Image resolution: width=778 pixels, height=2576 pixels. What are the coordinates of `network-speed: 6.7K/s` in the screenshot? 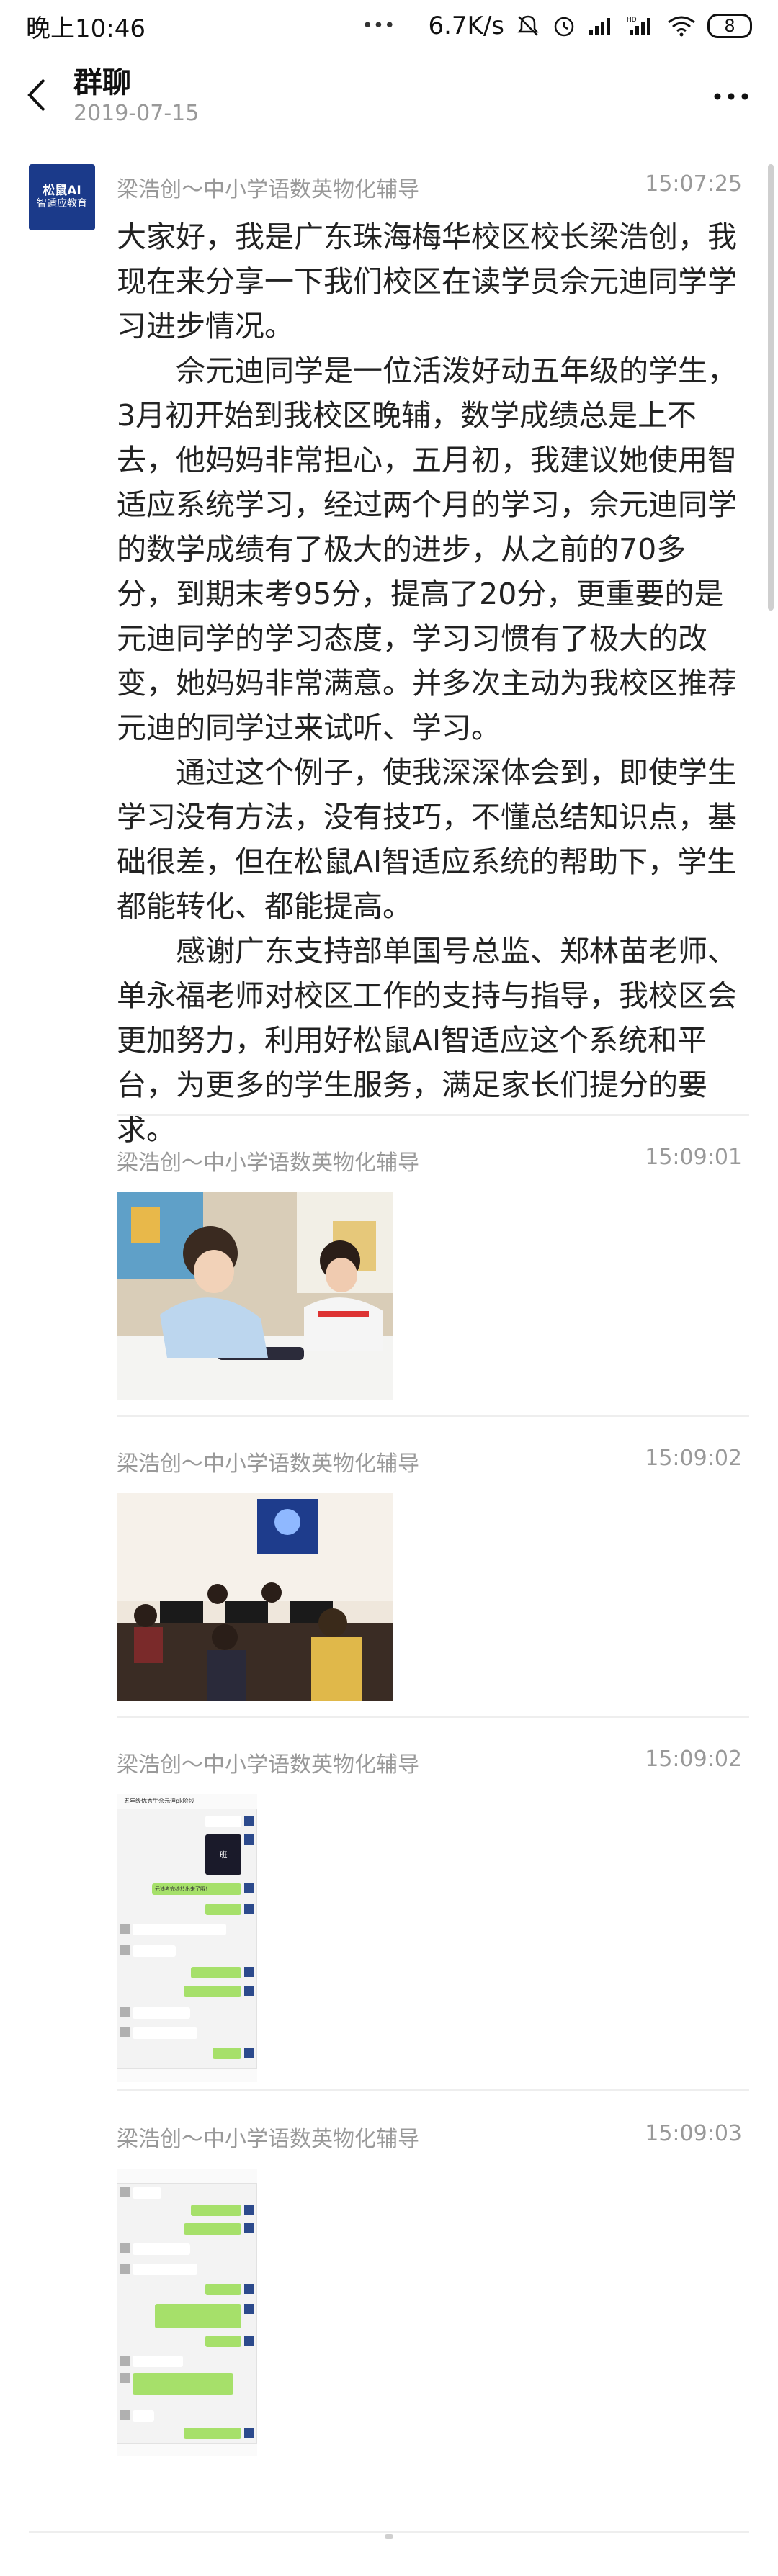 It's located at (466, 26).